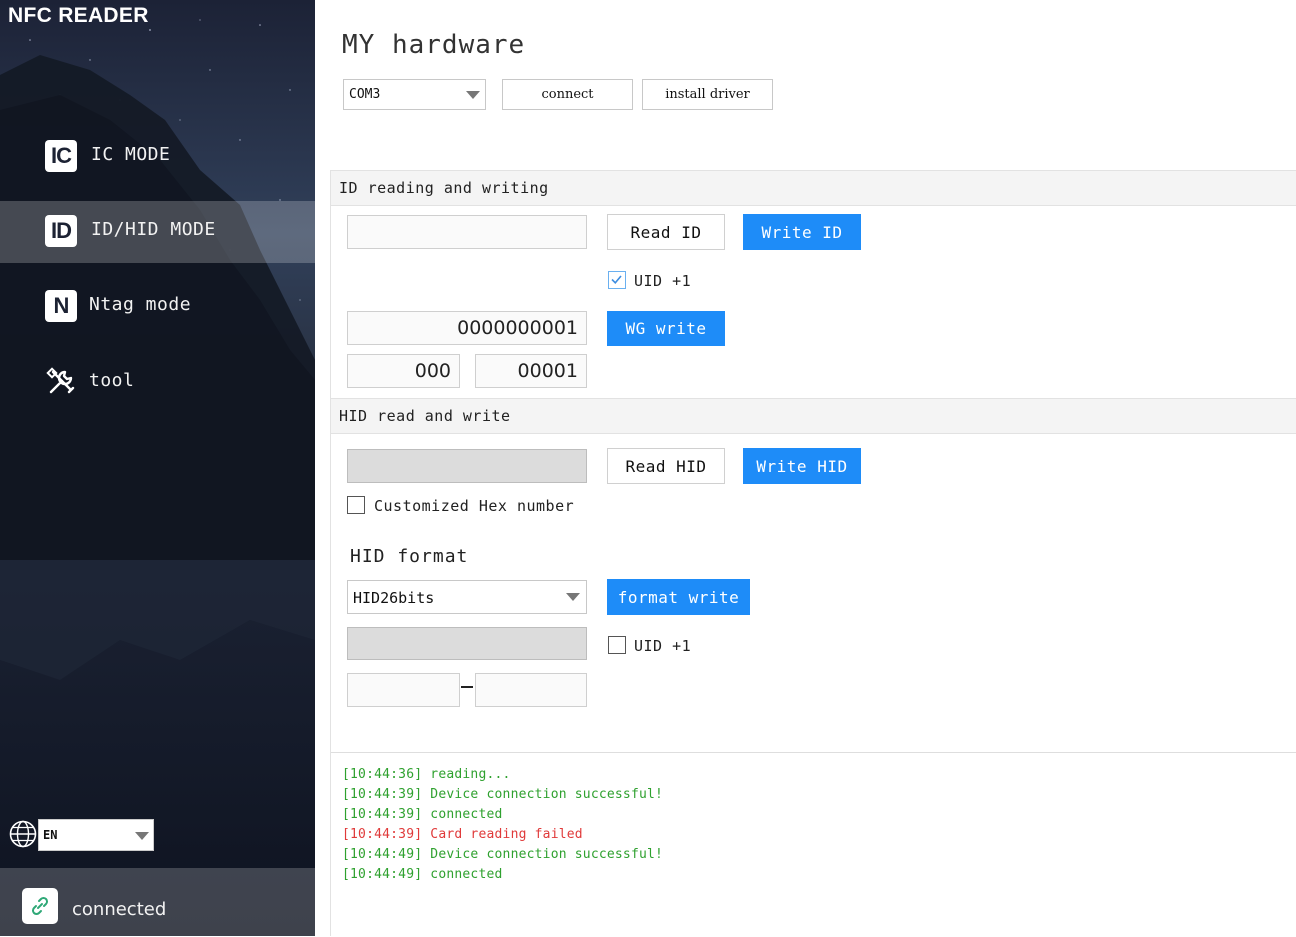 The width and height of the screenshot is (1296, 937). What do you see at coordinates (365, 94) in the screenshot?
I see `port-value: COM3` at bounding box center [365, 94].